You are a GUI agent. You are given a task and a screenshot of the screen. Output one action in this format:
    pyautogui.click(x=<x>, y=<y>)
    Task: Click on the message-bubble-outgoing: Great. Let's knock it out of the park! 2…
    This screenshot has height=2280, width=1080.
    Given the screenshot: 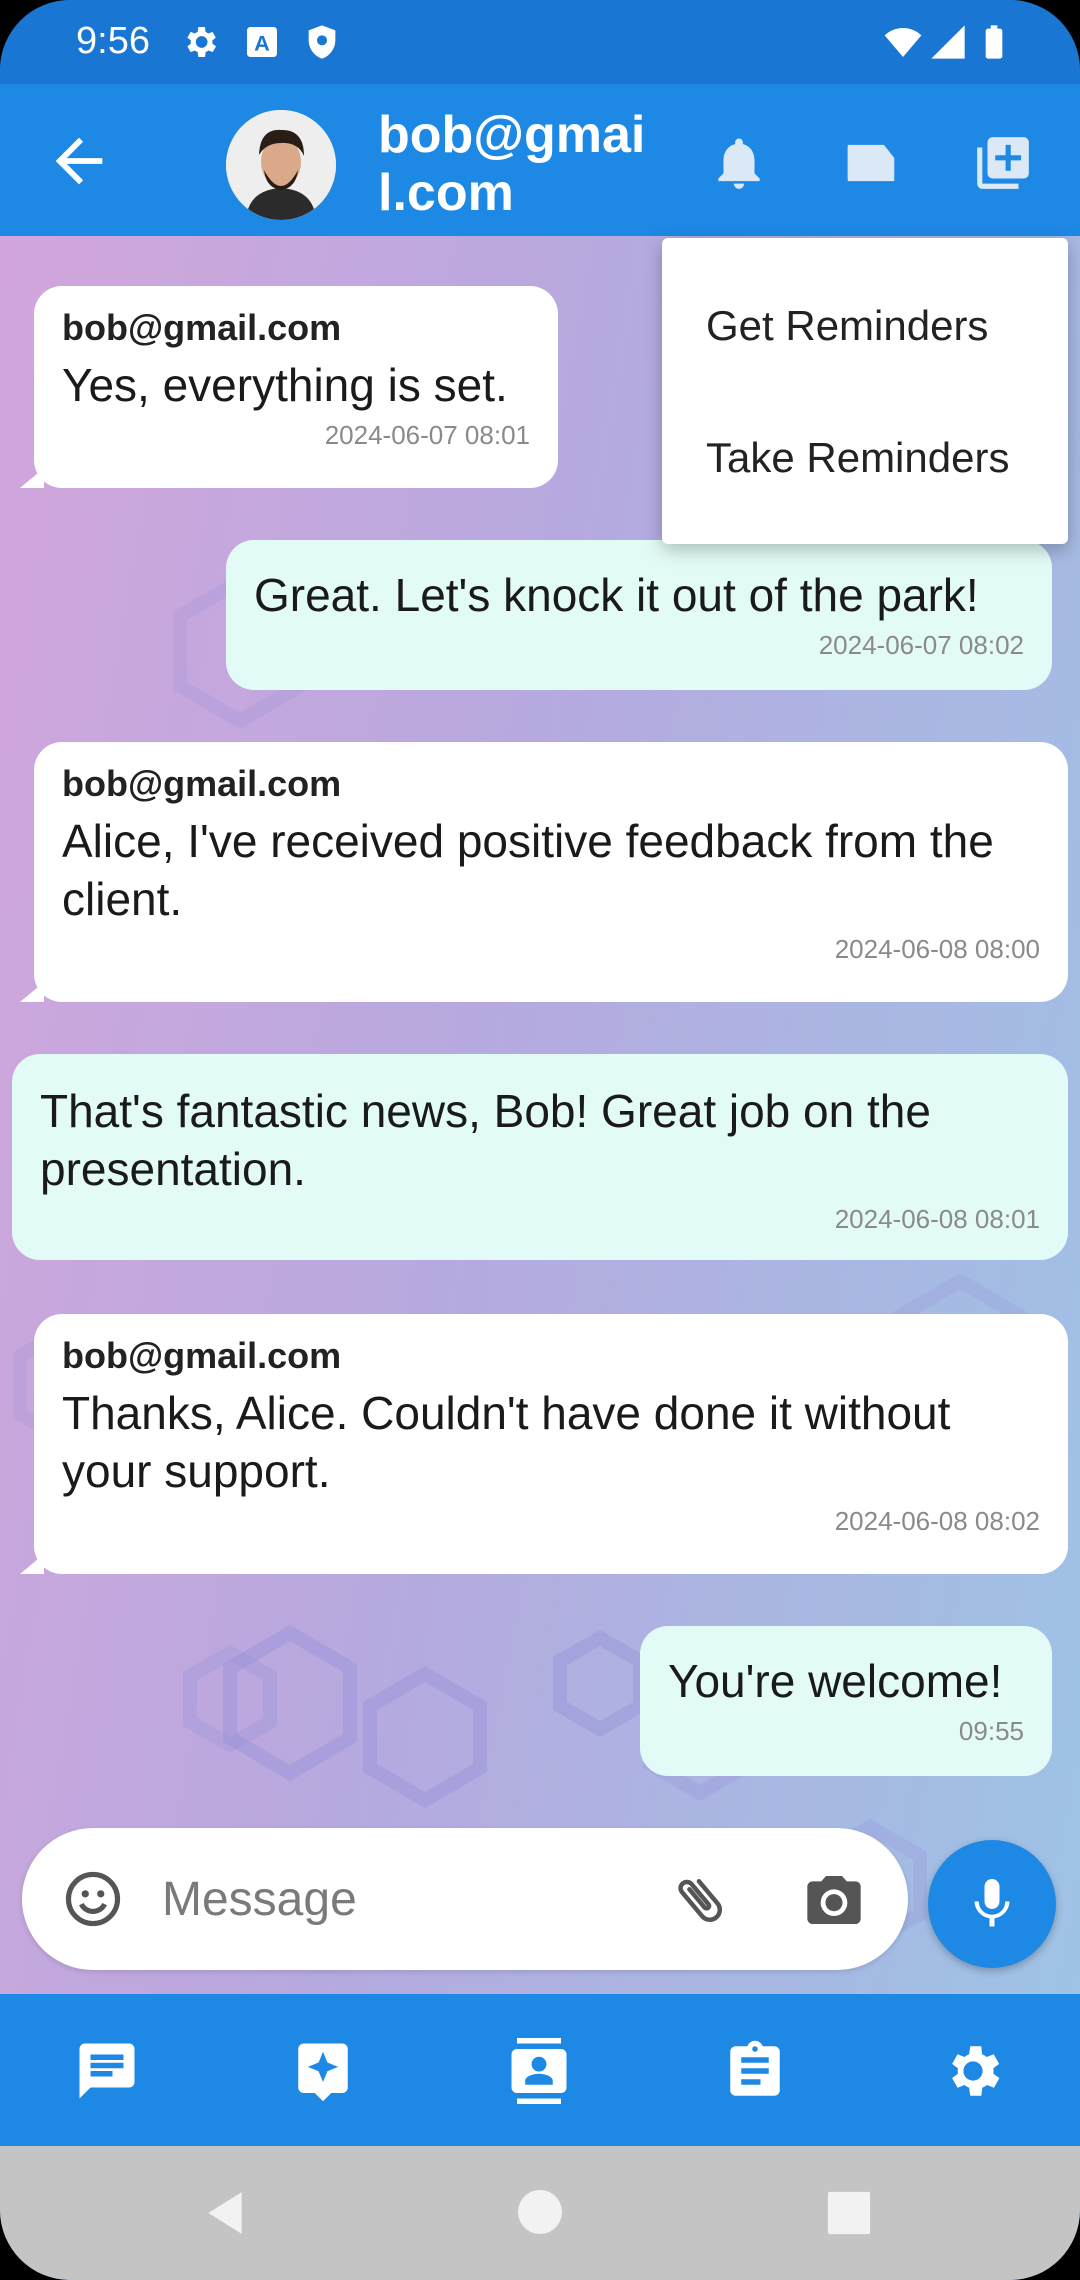 What is the action you would take?
    pyautogui.click(x=639, y=615)
    